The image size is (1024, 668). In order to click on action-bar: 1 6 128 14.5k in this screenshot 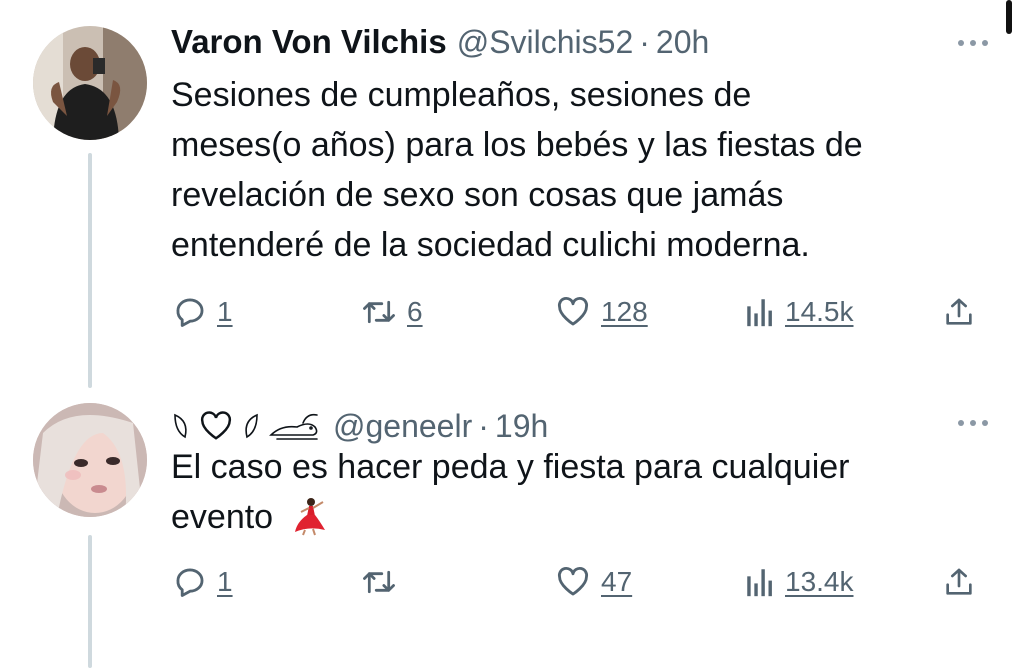, I will do `click(581, 317)`.